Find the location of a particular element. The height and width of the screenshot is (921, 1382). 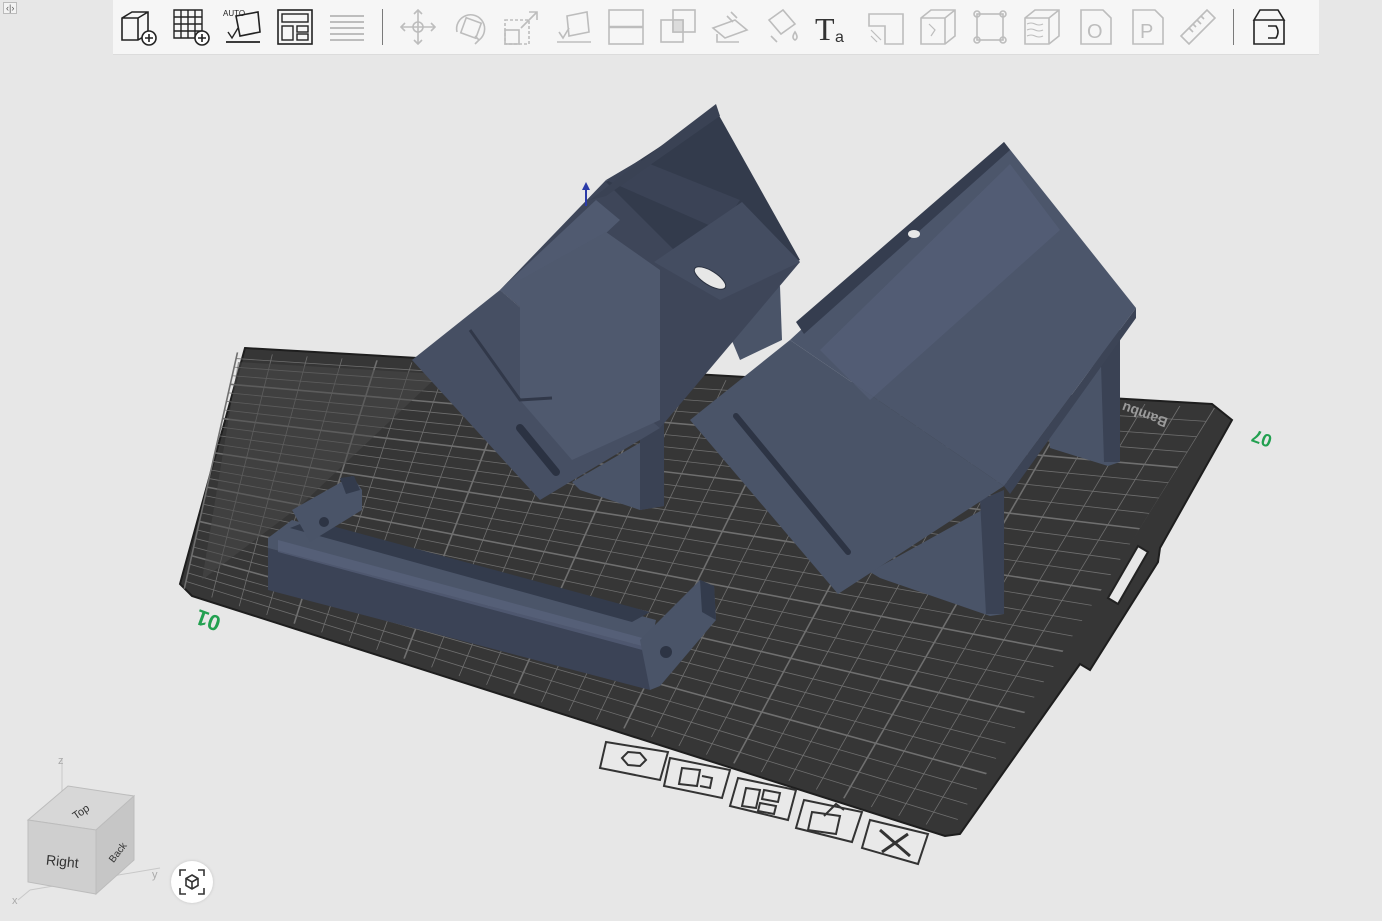

svg-text: a is located at coordinates (839, 37).